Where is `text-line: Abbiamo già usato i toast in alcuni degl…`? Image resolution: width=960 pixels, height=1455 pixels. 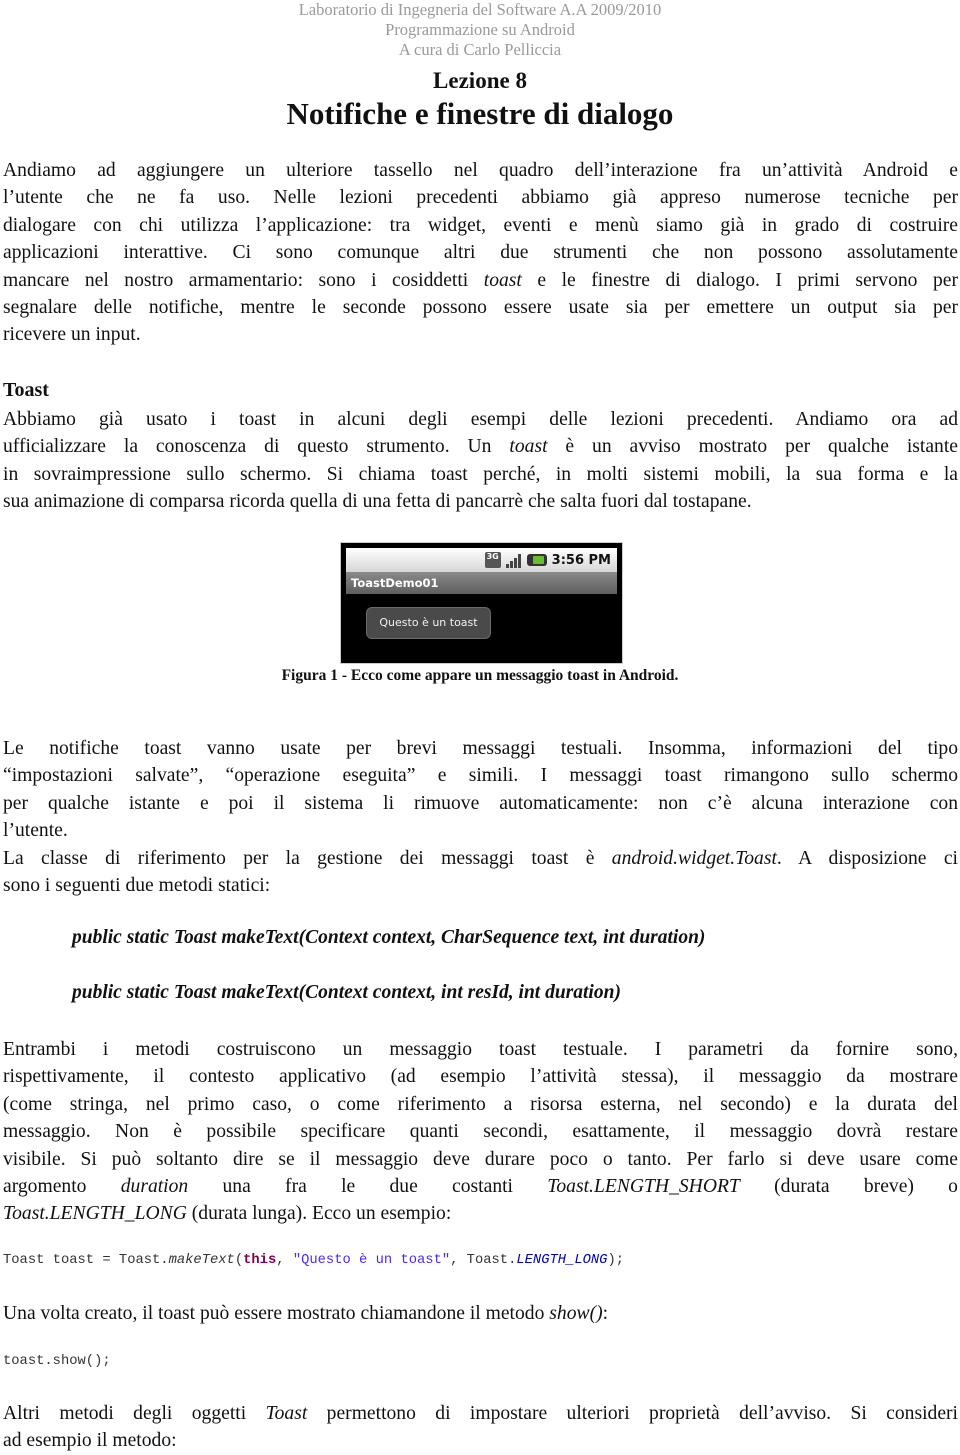 text-line: Abbiamo già usato i toast in alcuni degl… is located at coordinates (480, 419).